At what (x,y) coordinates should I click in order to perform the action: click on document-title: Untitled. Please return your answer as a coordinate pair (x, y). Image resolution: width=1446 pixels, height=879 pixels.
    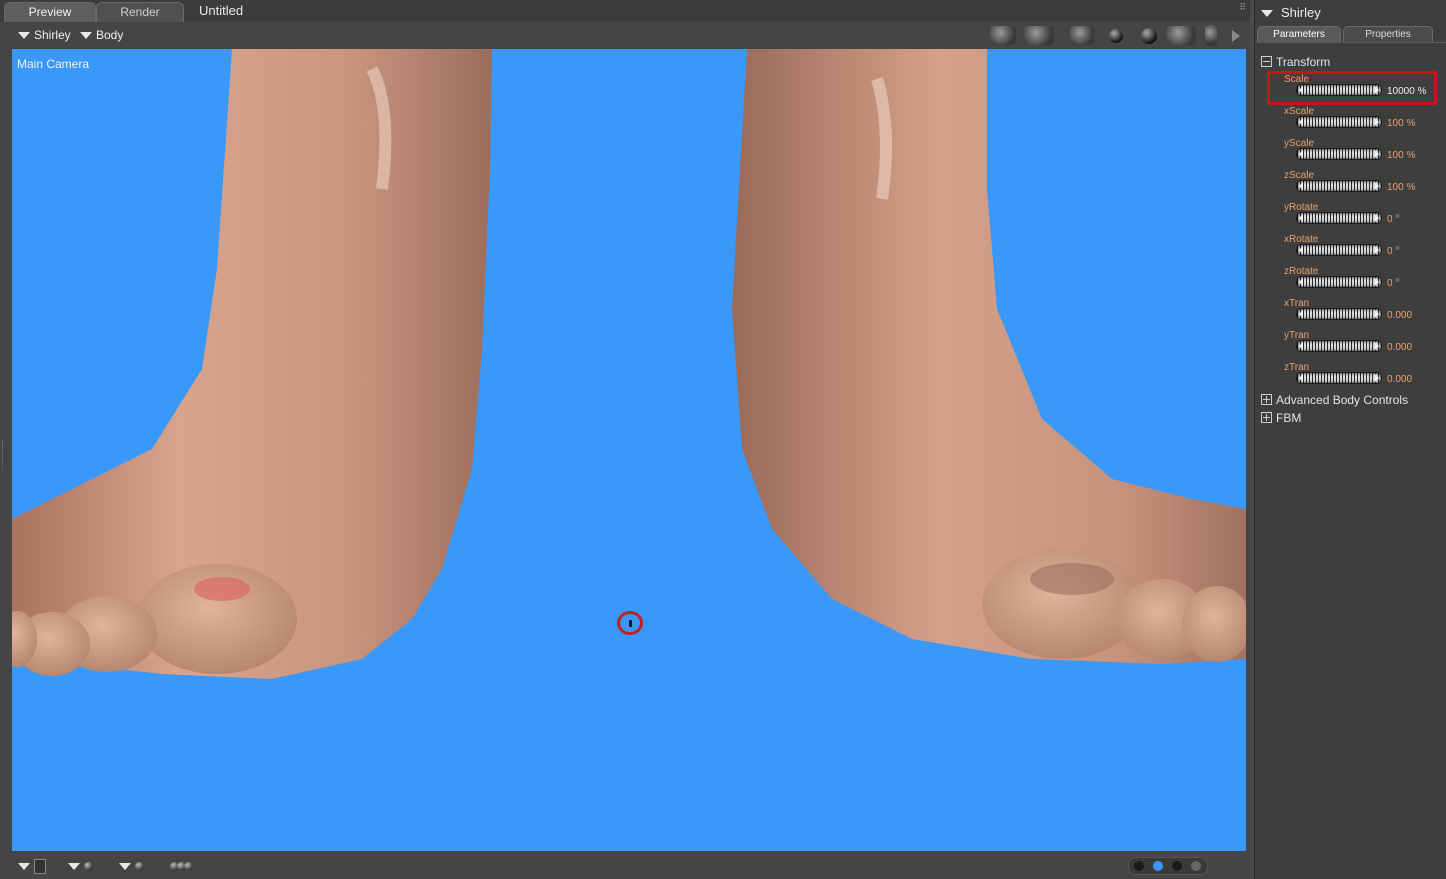
    Looking at the image, I should click on (221, 10).